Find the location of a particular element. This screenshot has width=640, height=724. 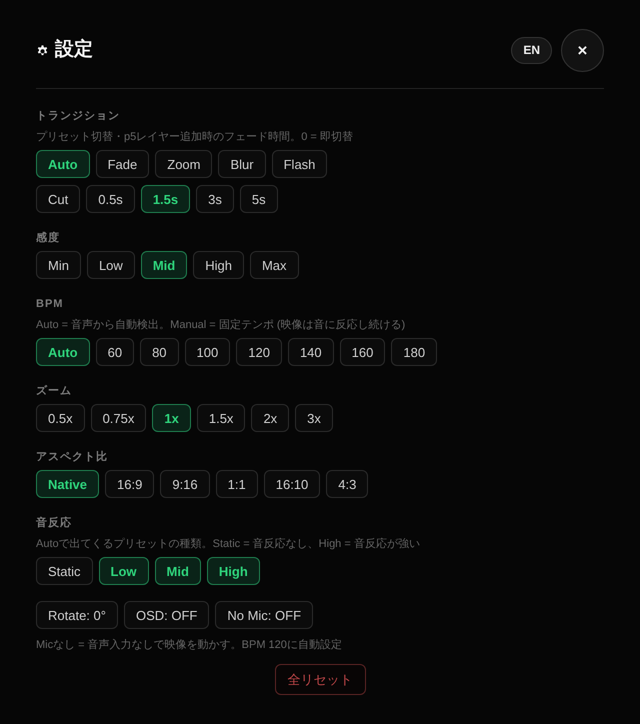

option-button: 0.5s is located at coordinates (110, 199).